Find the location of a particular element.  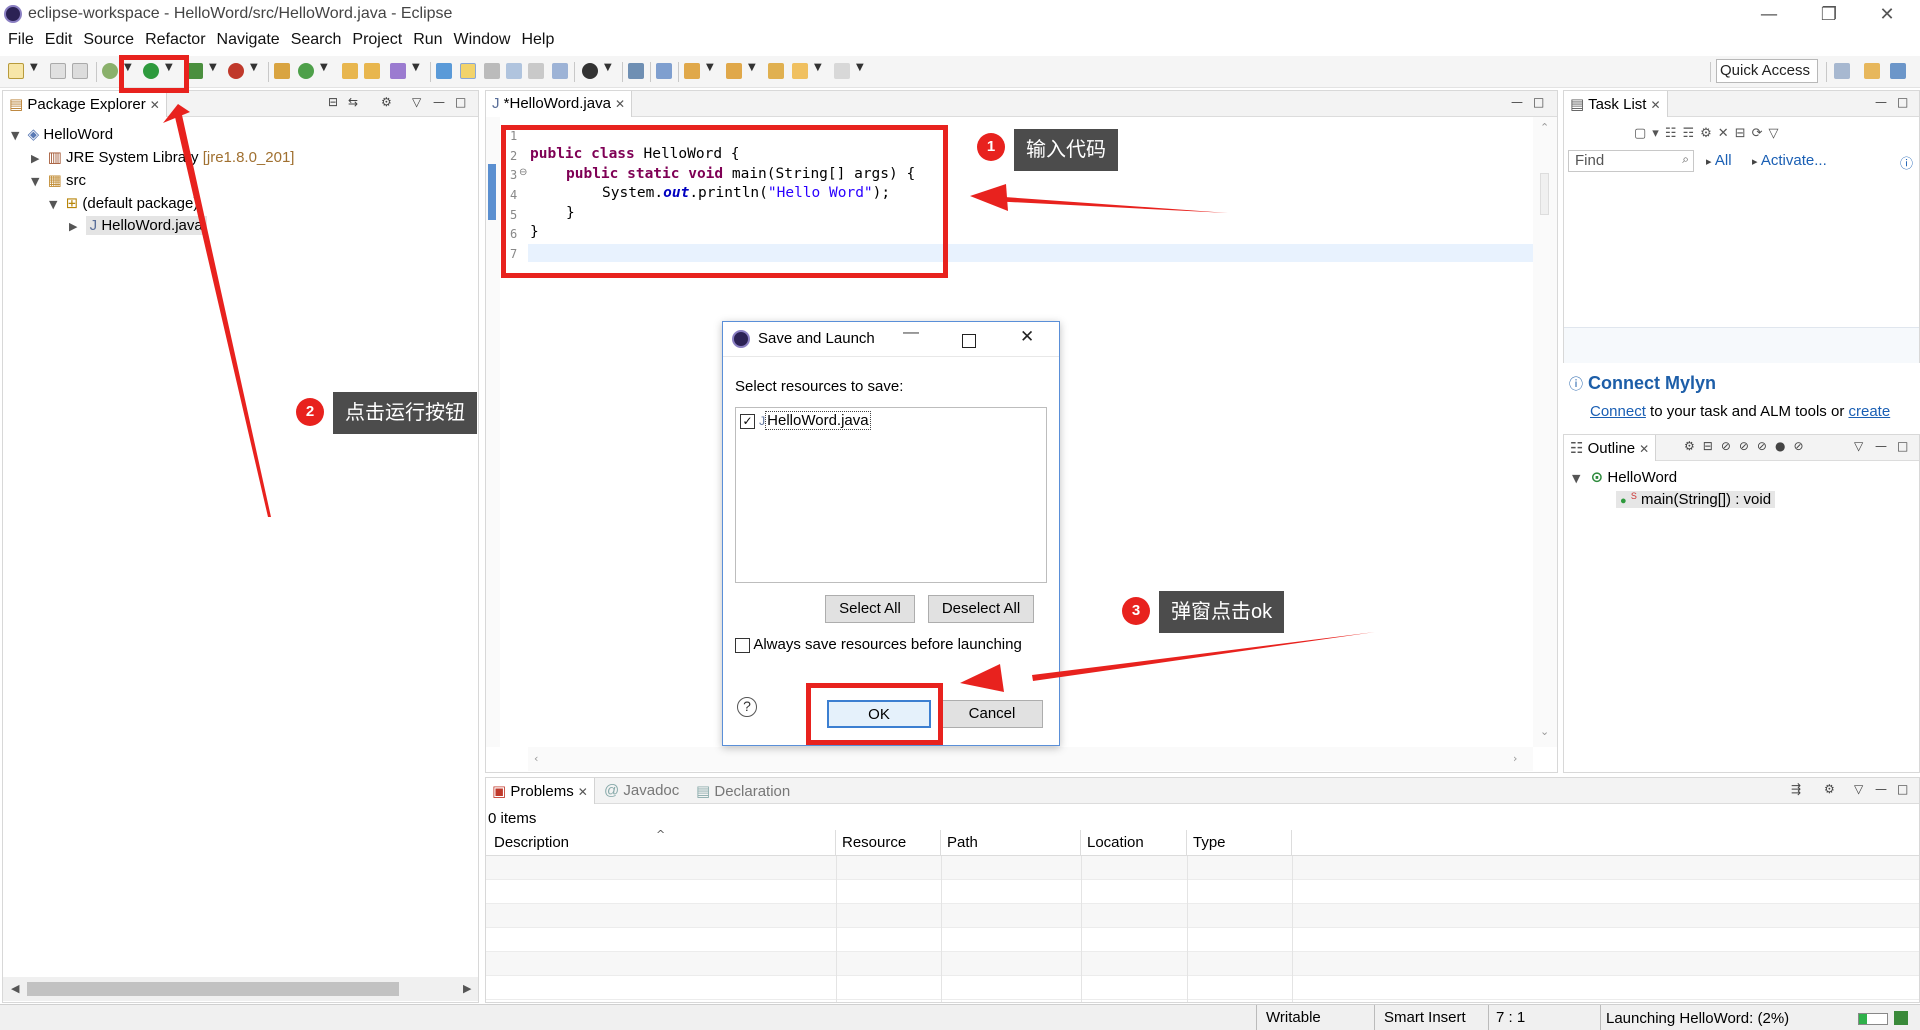

annotation-badge-2: 2 is located at coordinates (310, 412).